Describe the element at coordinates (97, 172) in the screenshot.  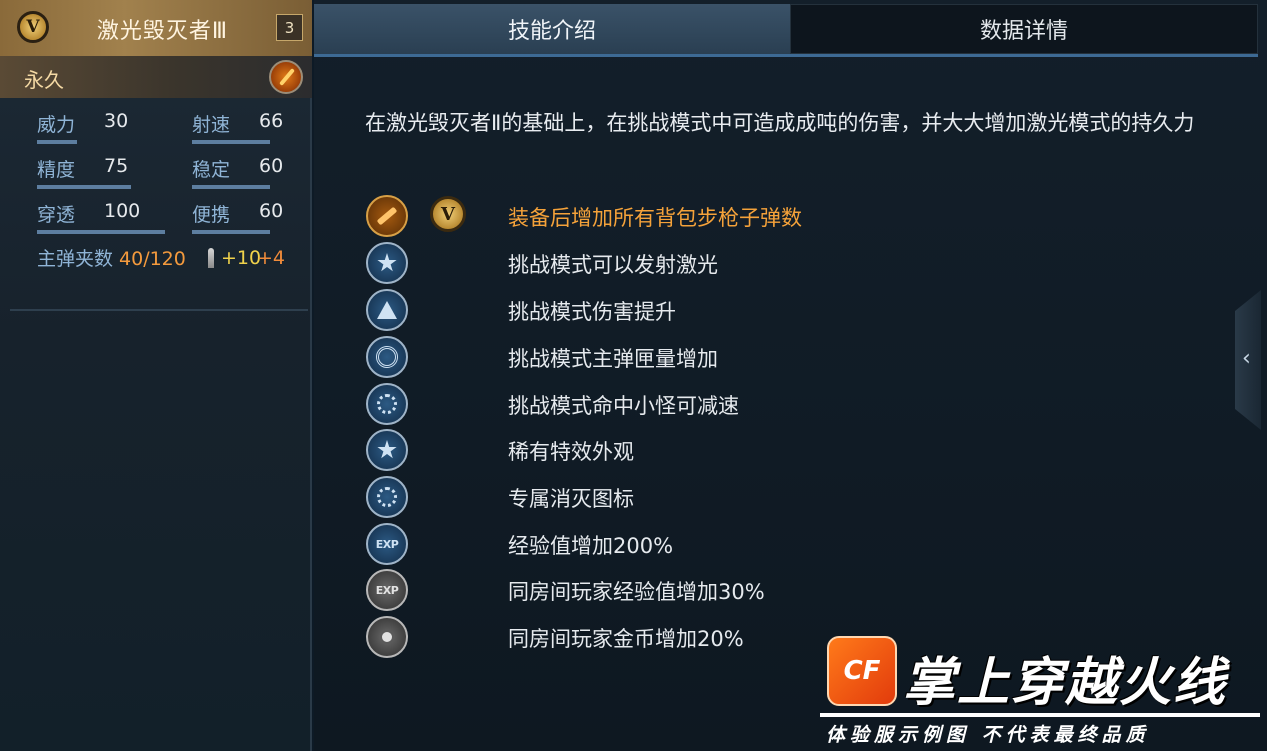
I see `stat-accuracy: 精度 75` at that location.